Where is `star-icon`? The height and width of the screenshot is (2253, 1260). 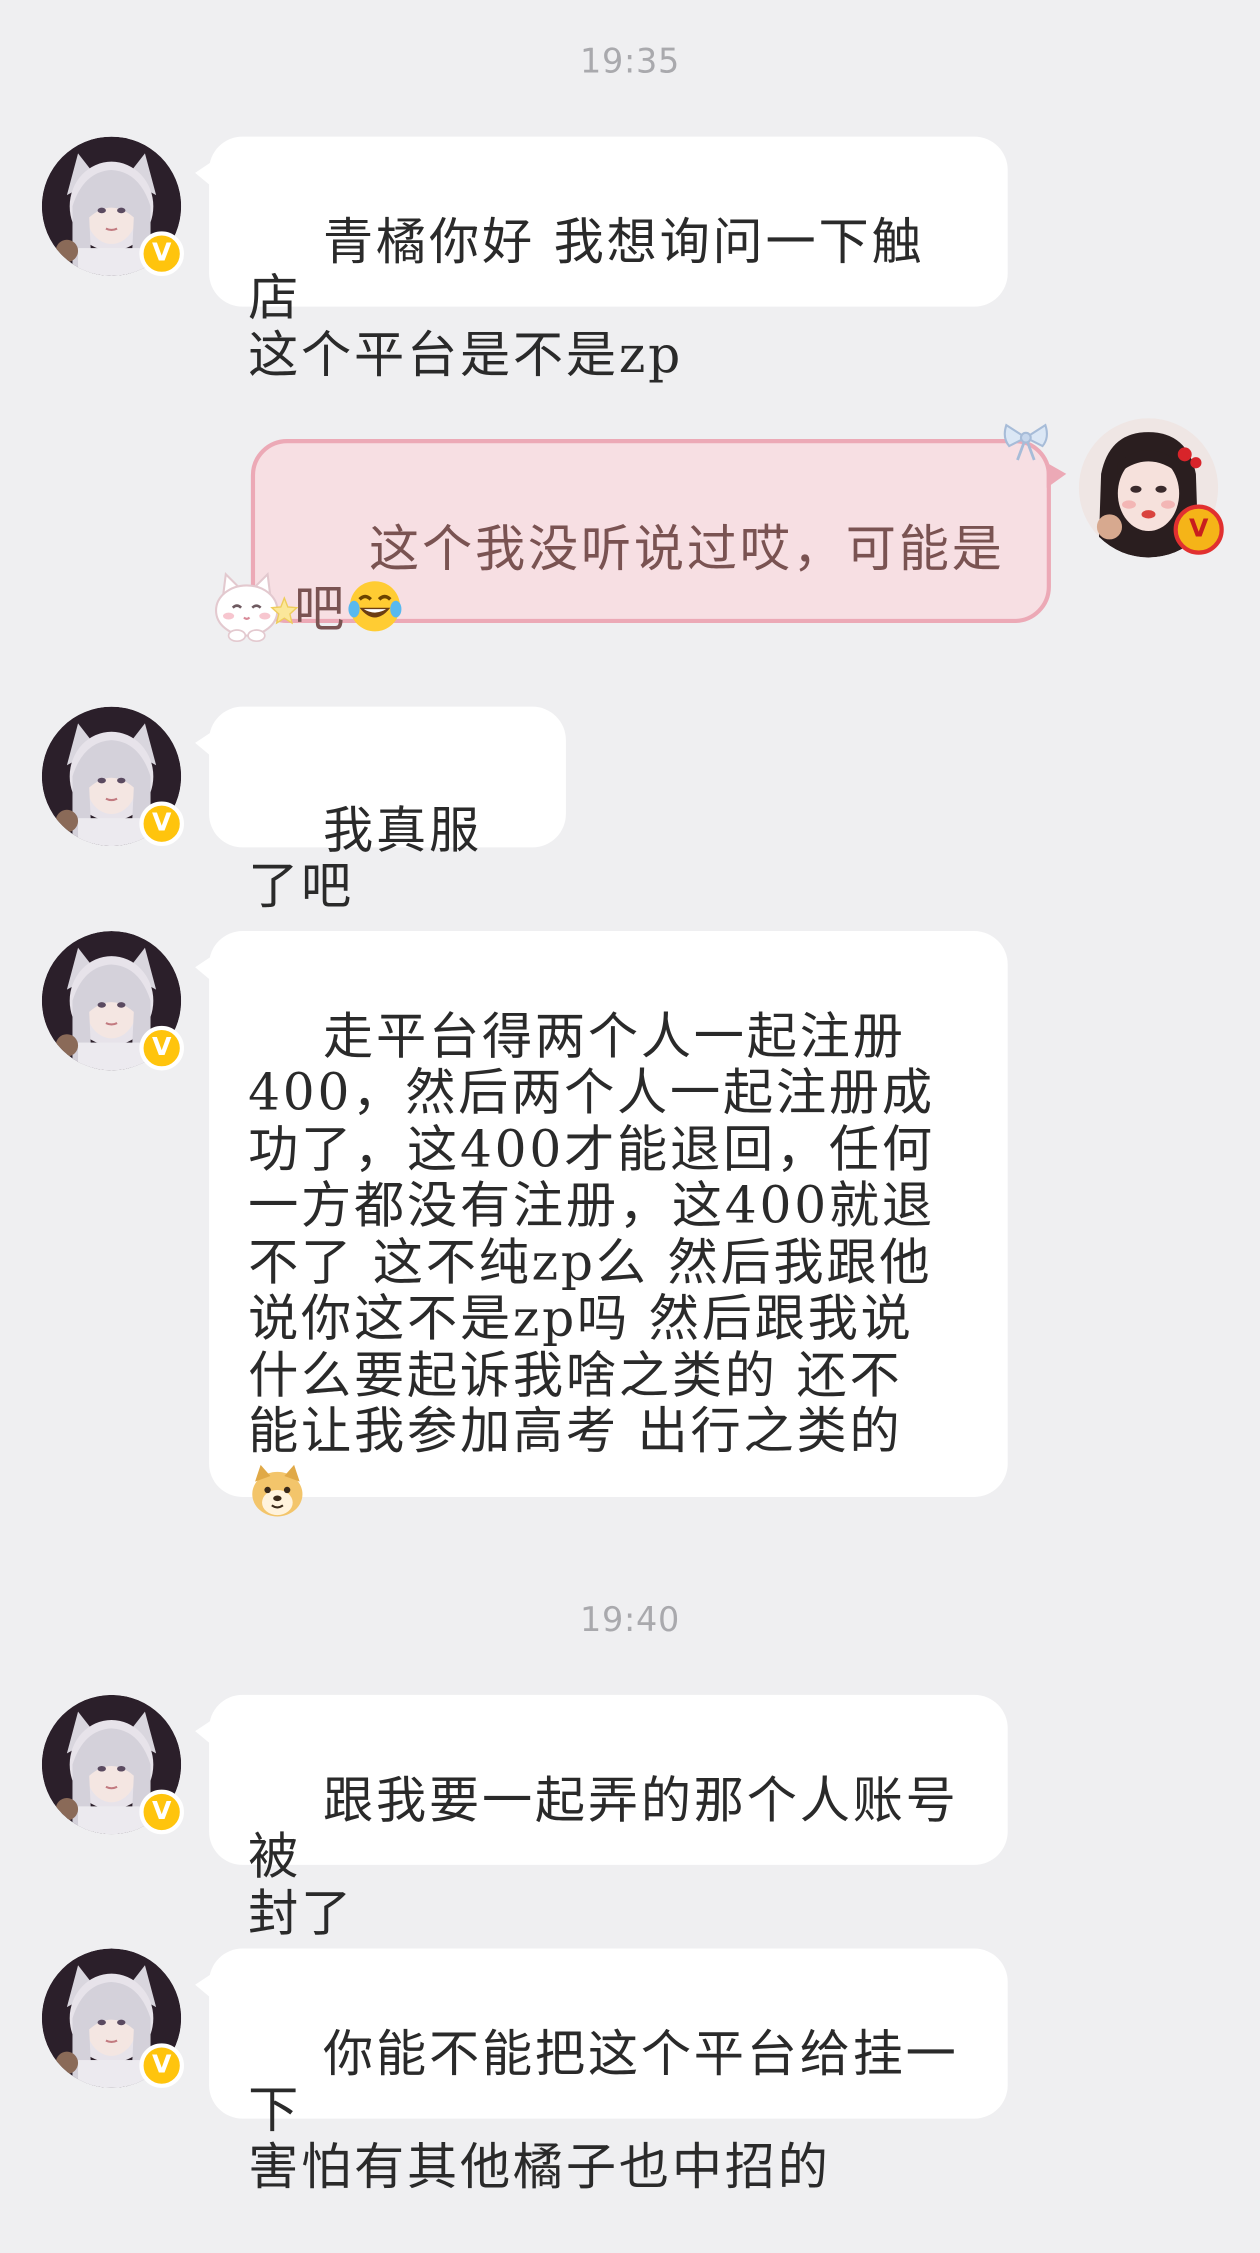 star-icon is located at coordinates (284, 610).